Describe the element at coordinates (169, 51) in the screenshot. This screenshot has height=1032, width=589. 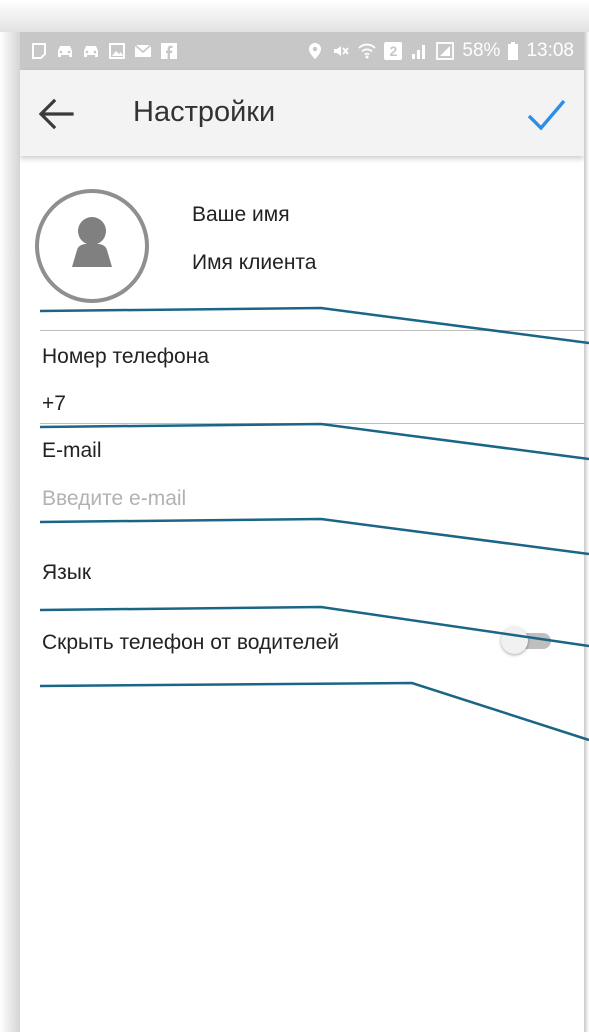
I see `facebook-icon` at that location.